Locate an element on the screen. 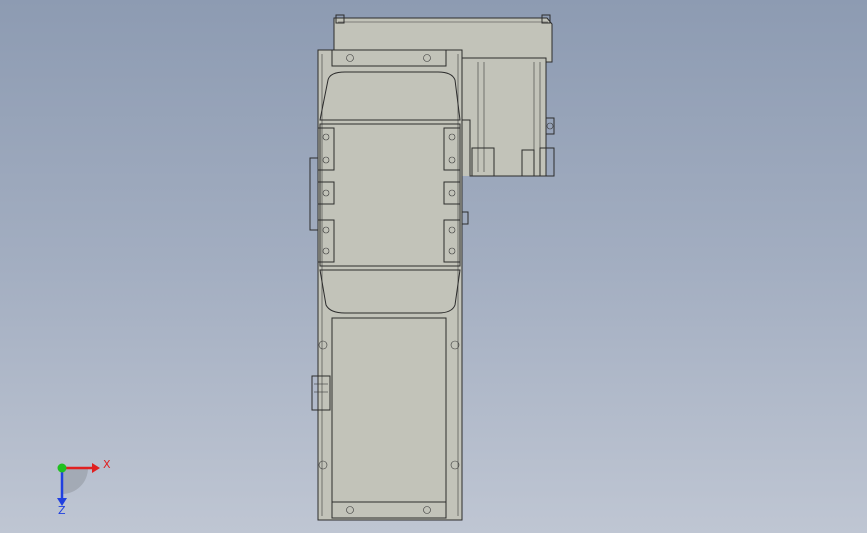 The height and width of the screenshot is (533, 867). x-axis-label: X is located at coordinates (107, 464).